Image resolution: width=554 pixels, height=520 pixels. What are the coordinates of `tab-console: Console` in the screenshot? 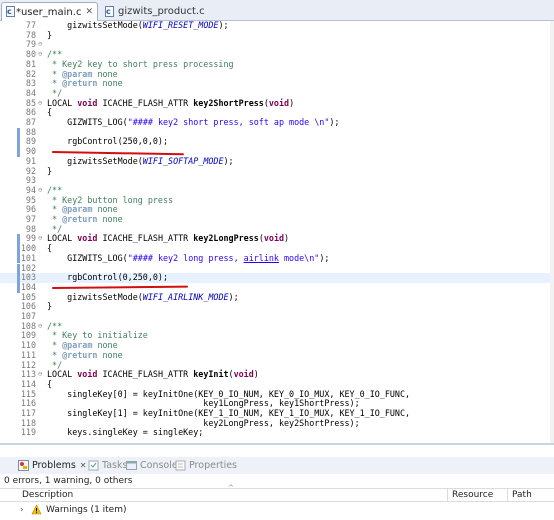 It's located at (152, 465).